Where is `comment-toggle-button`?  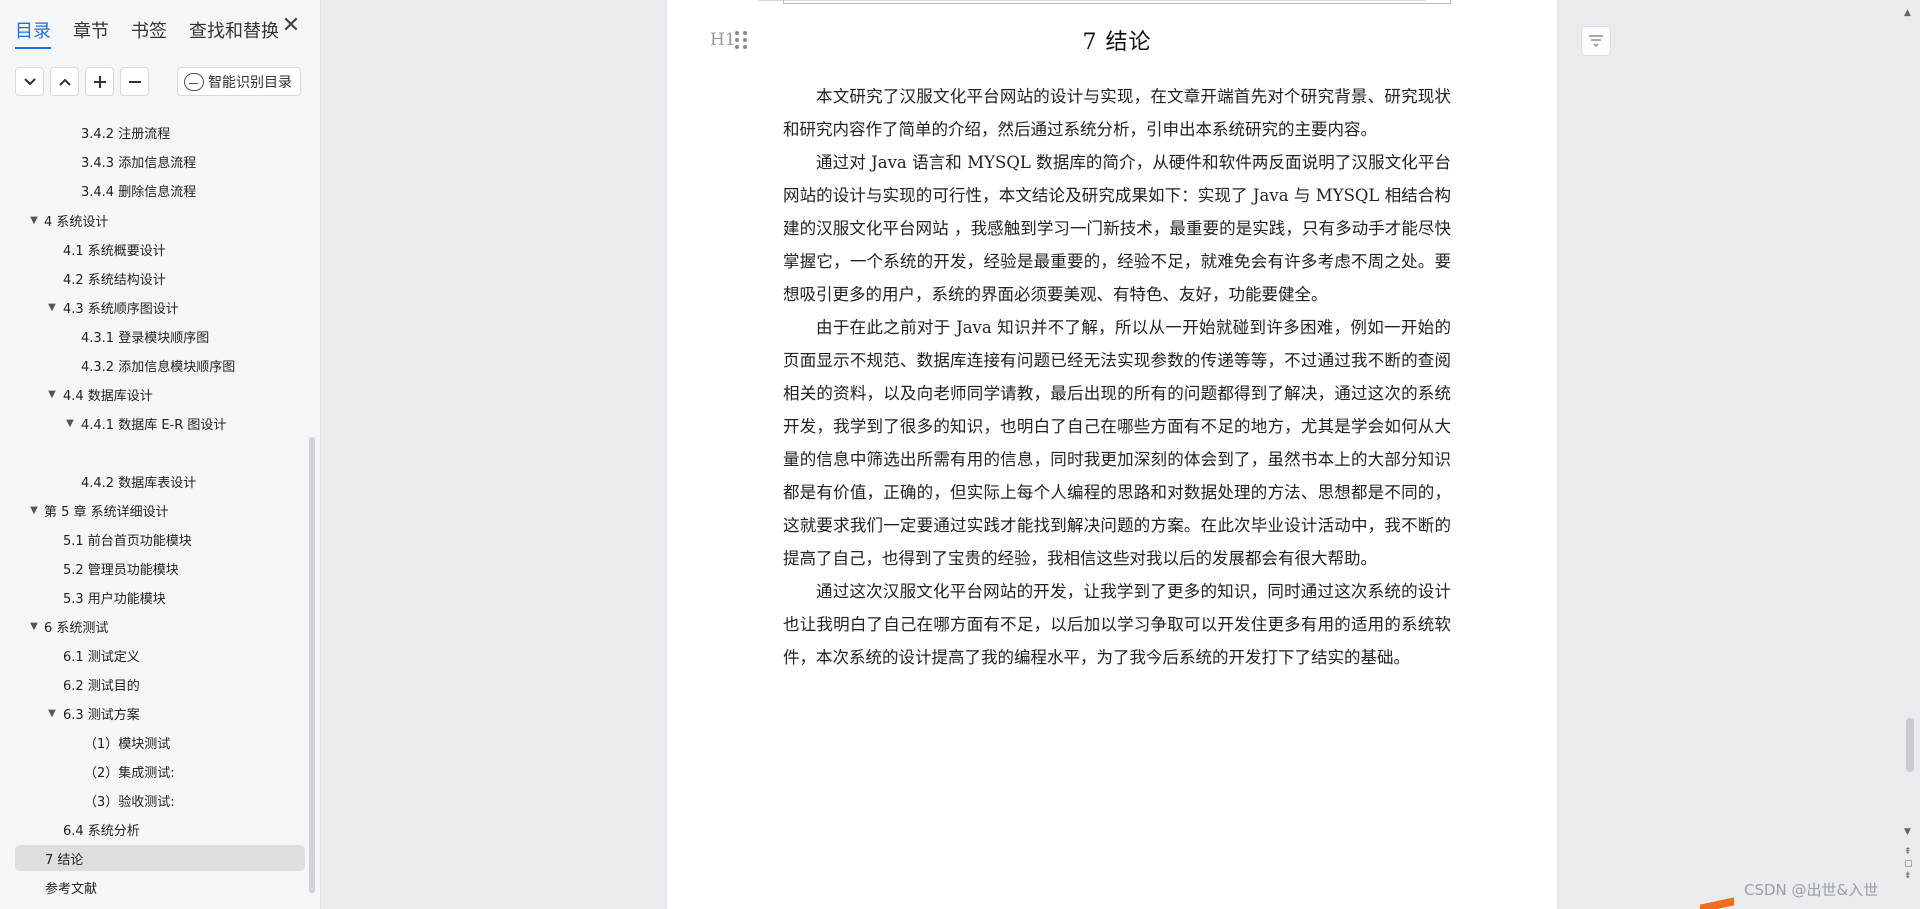
comment-toggle-button is located at coordinates (1596, 41).